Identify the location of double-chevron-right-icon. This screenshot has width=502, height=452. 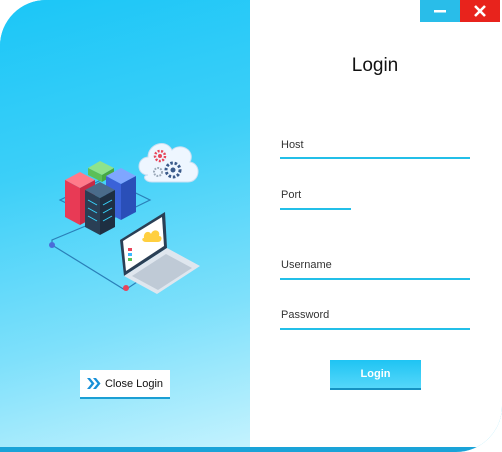
(93, 383).